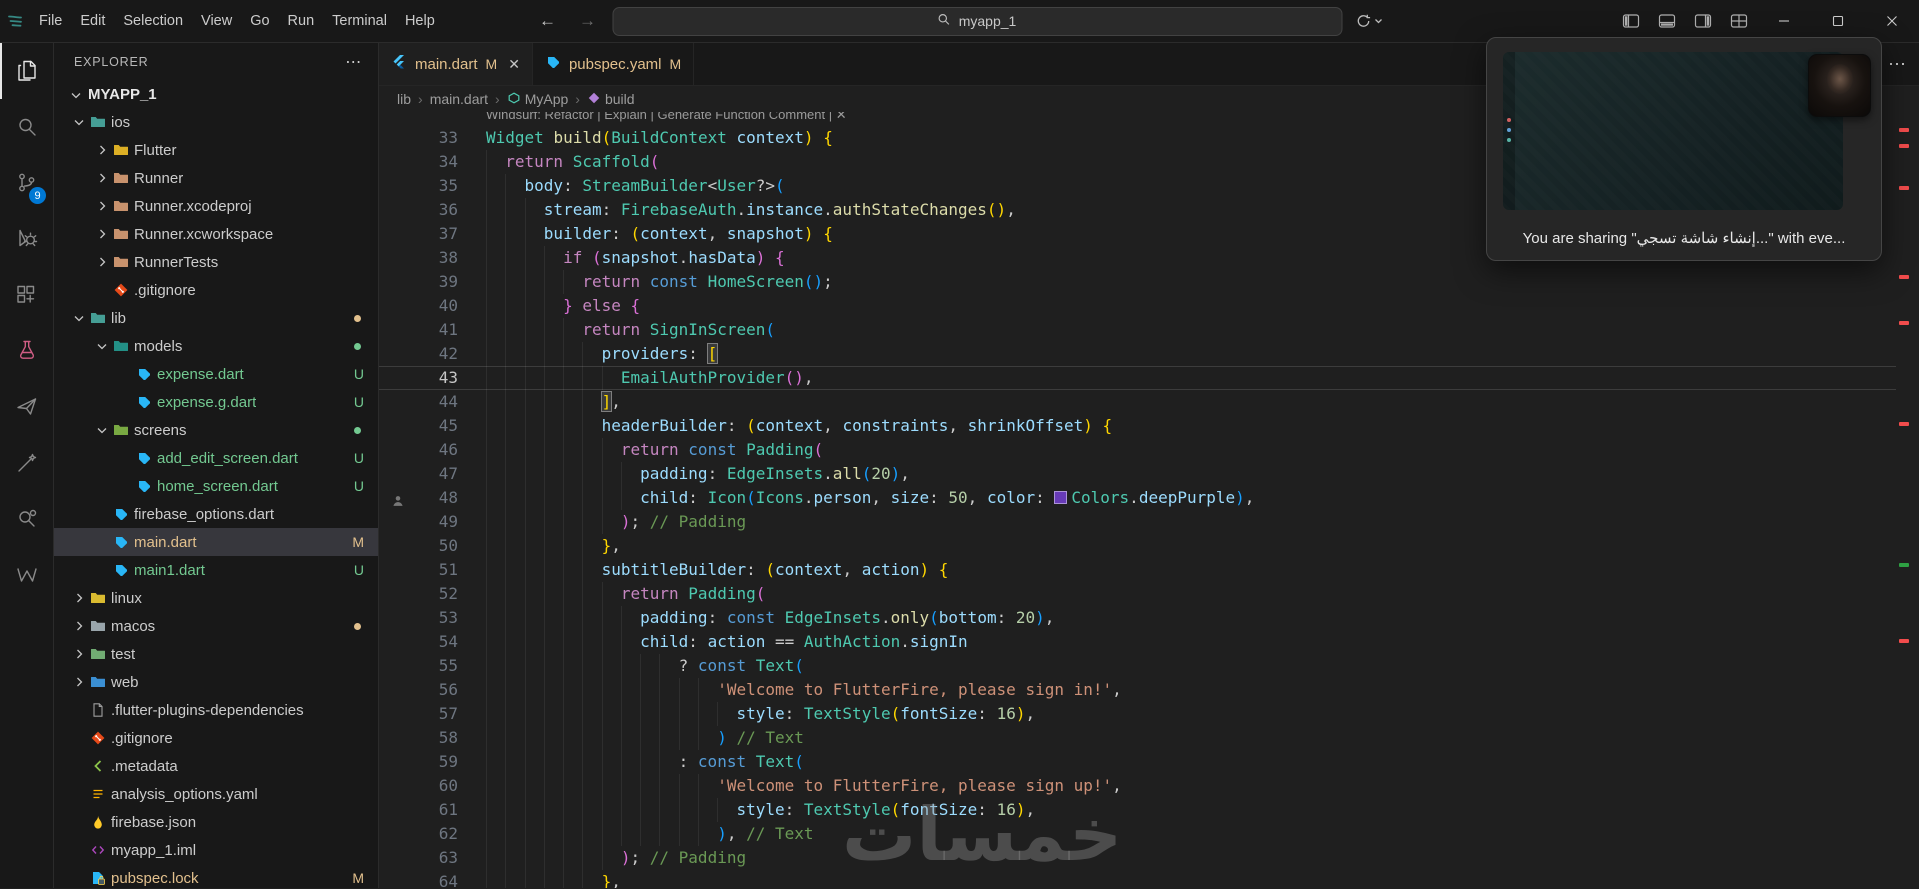  I want to click on code-line-61: 61 style: TextStyle(fontSize: 16),, so click(1137, 810).